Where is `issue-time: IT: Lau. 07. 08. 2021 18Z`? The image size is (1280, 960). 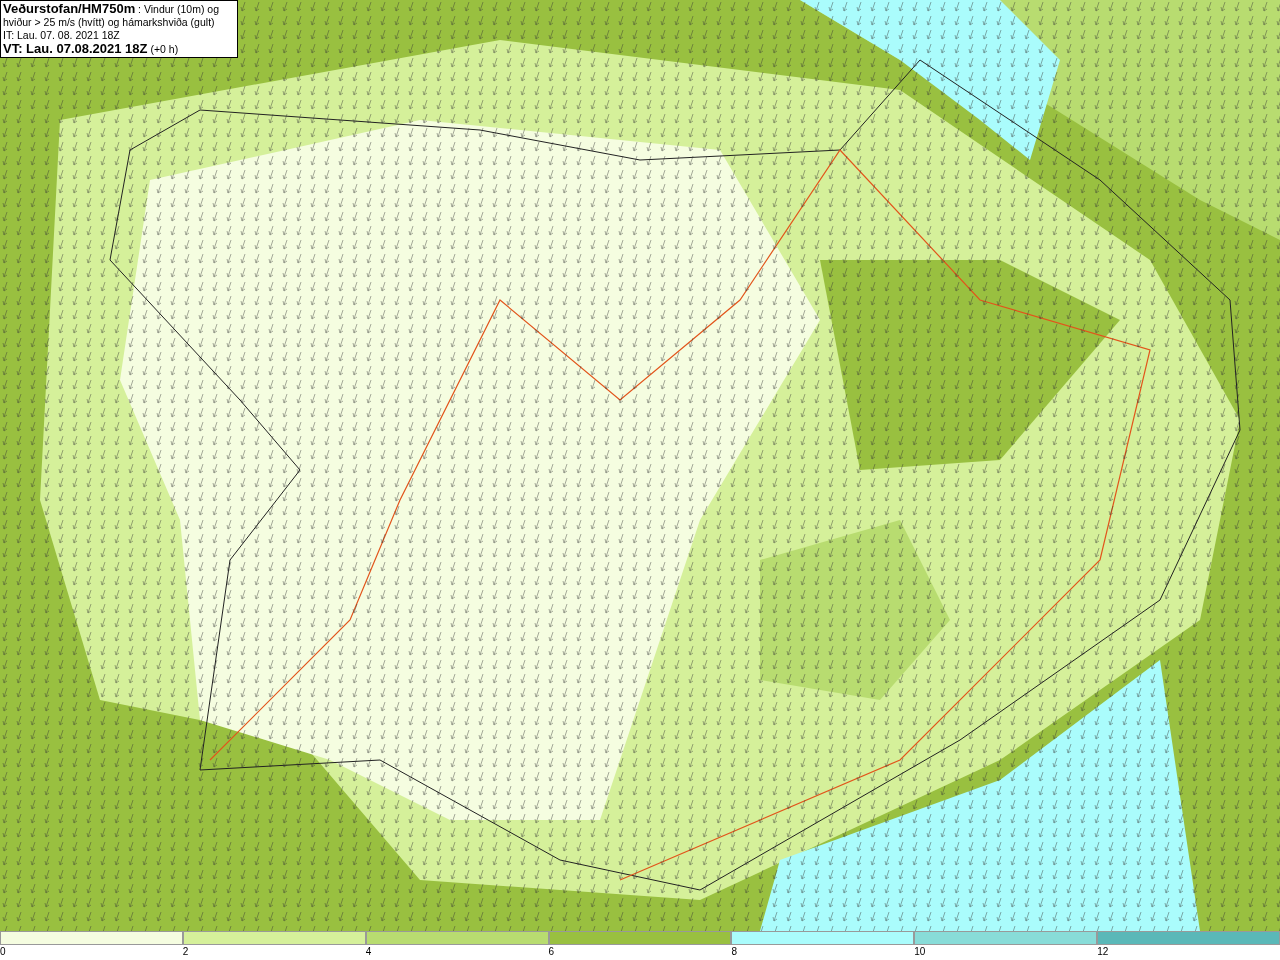 issue-time: IT: Lau. 07. 08. 2021 18Z is located at coordinates (62, 35).